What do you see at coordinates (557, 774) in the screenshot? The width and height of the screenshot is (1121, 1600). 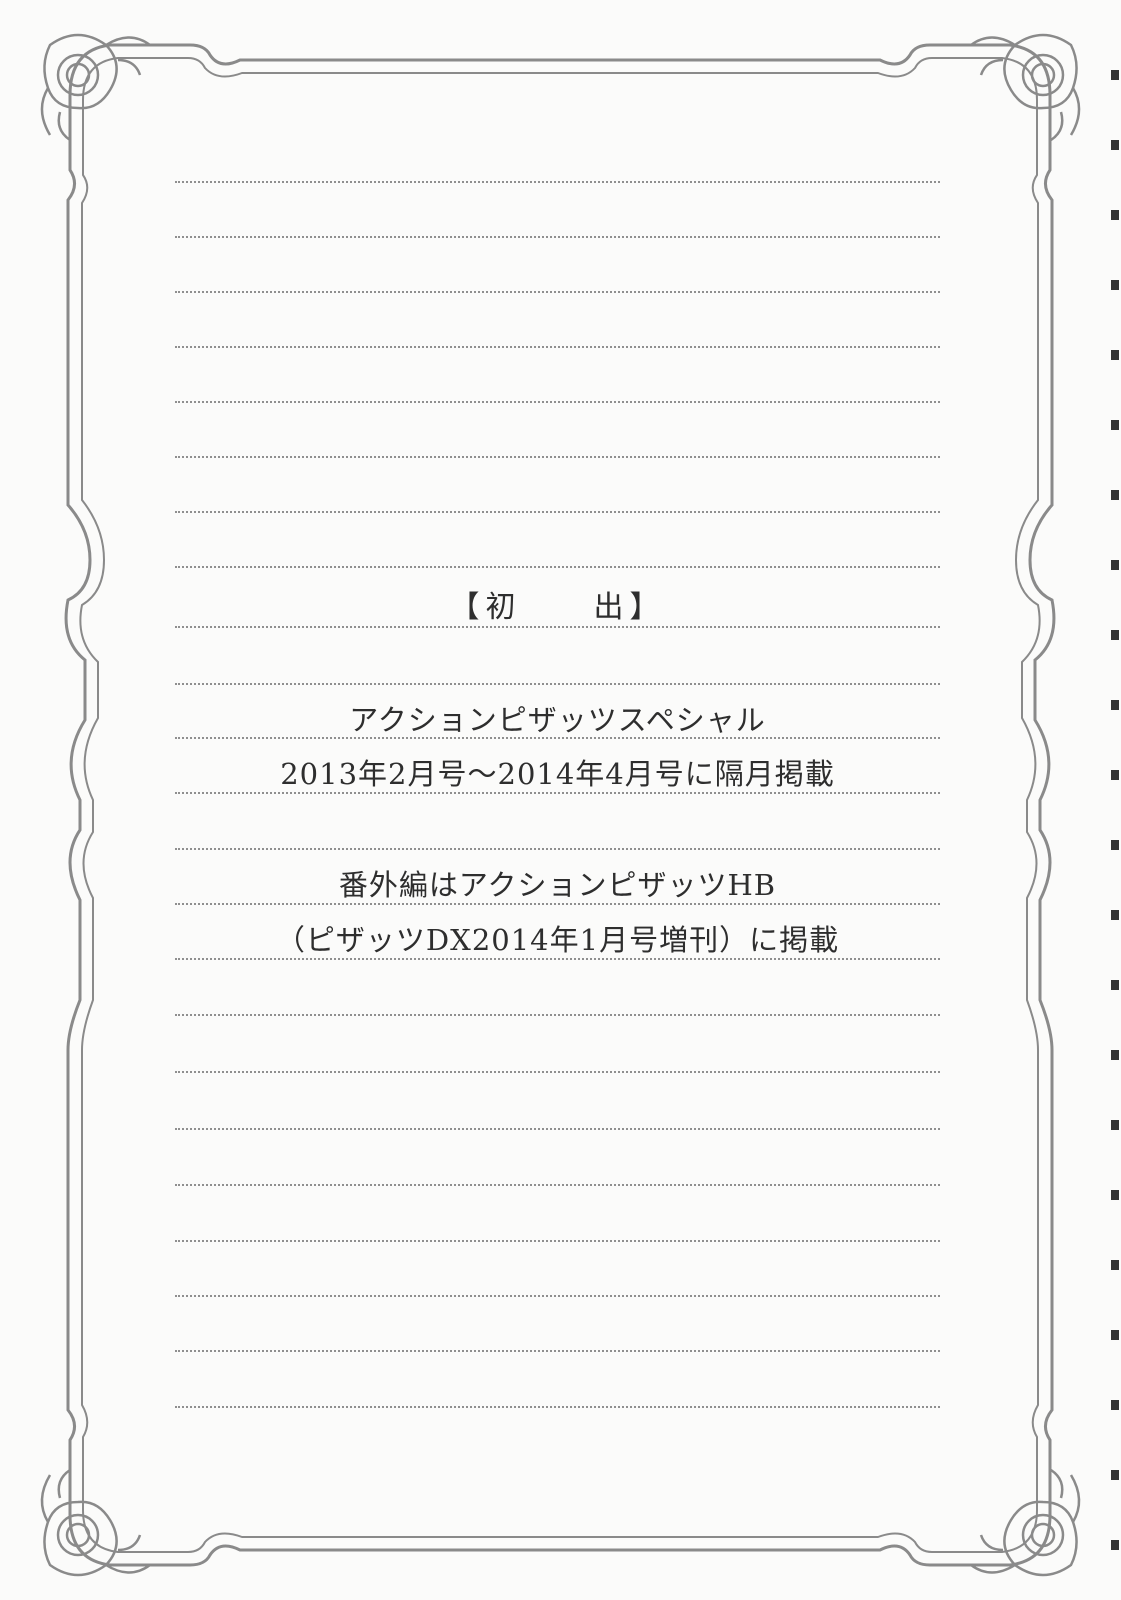 I see `publication-line-2: 2013年2月号～2014年4月号に隔月掲載` at bounding box center [557, 774].